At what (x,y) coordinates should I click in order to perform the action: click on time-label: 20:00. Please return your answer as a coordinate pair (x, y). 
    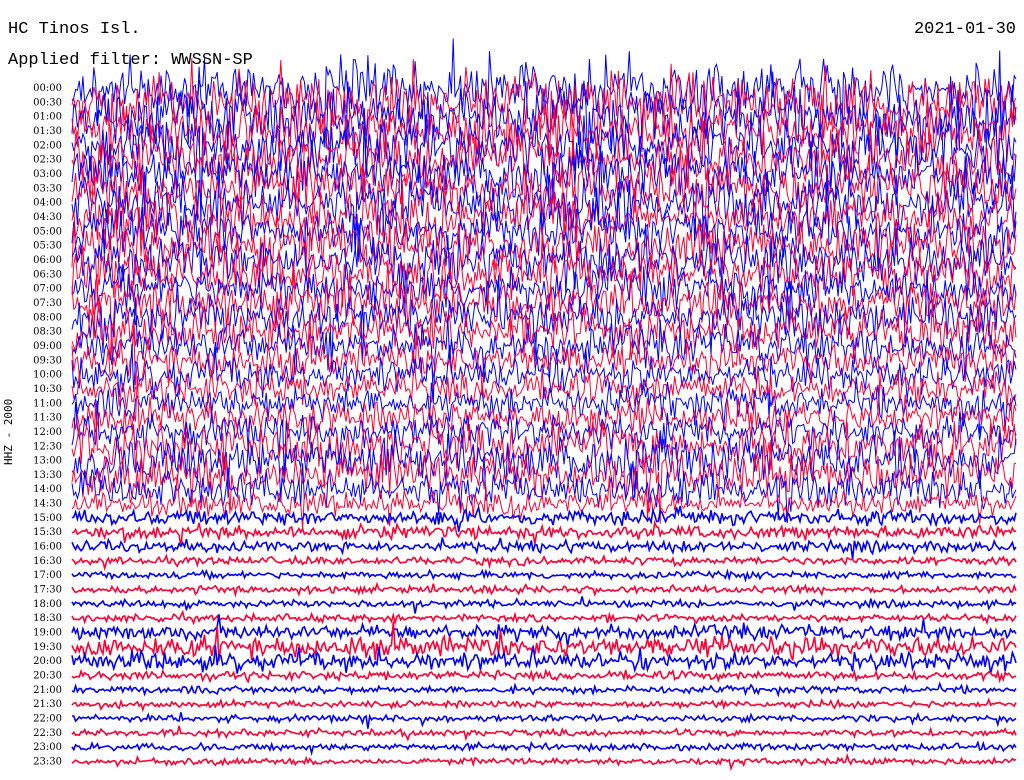
    Looking at the image, I should click on (47, 661).